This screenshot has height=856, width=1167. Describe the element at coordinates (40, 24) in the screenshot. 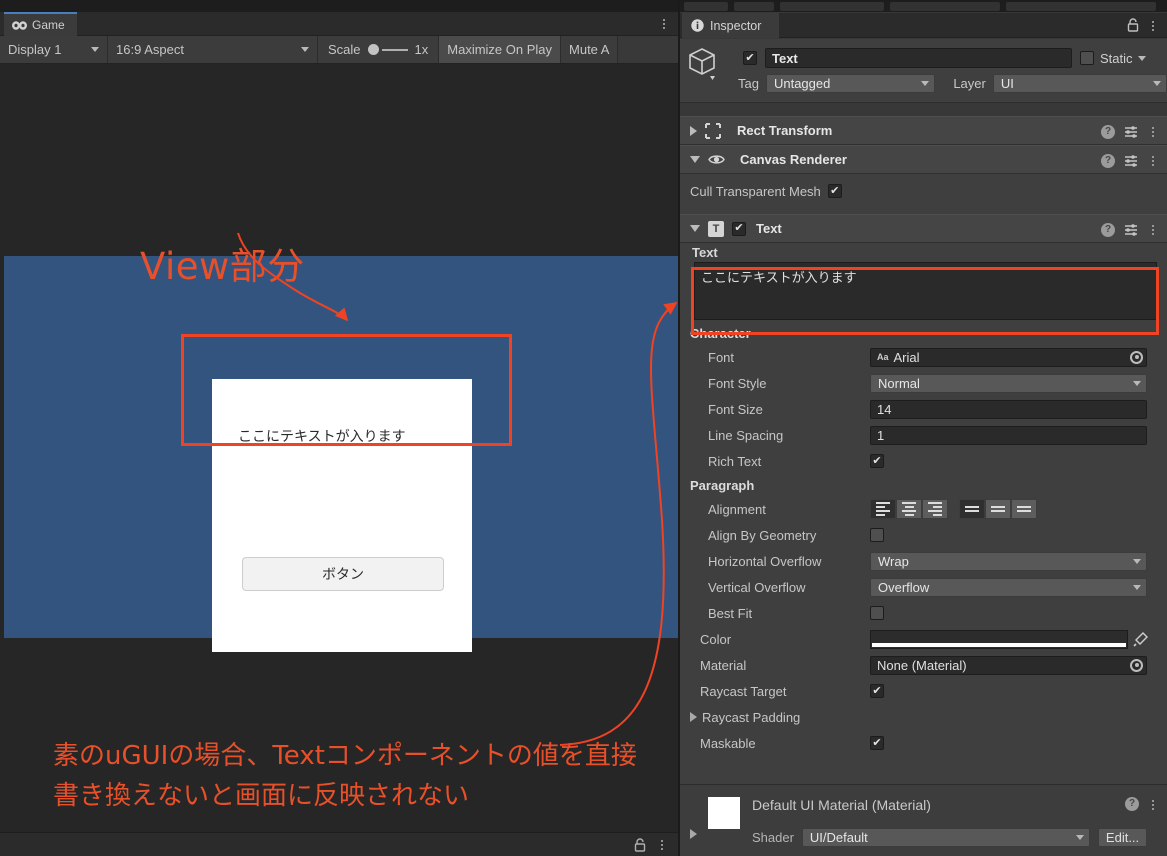

I see `tab-game: Game` at that location.